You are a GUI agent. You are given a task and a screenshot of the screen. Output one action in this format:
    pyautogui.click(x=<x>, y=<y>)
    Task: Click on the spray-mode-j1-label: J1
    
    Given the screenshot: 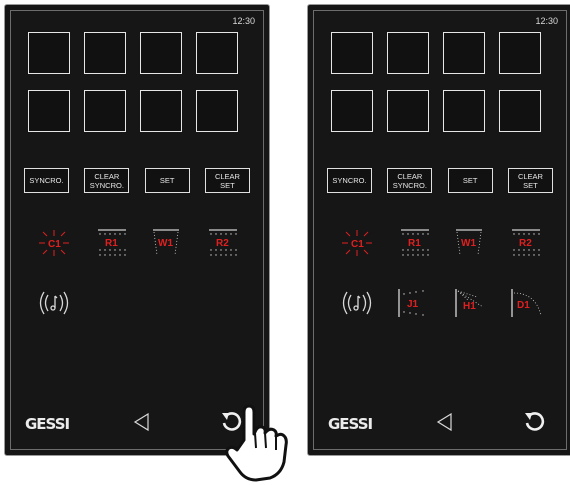 What is the action you would take?
    pyautogui.click(x=413, y=304)
    